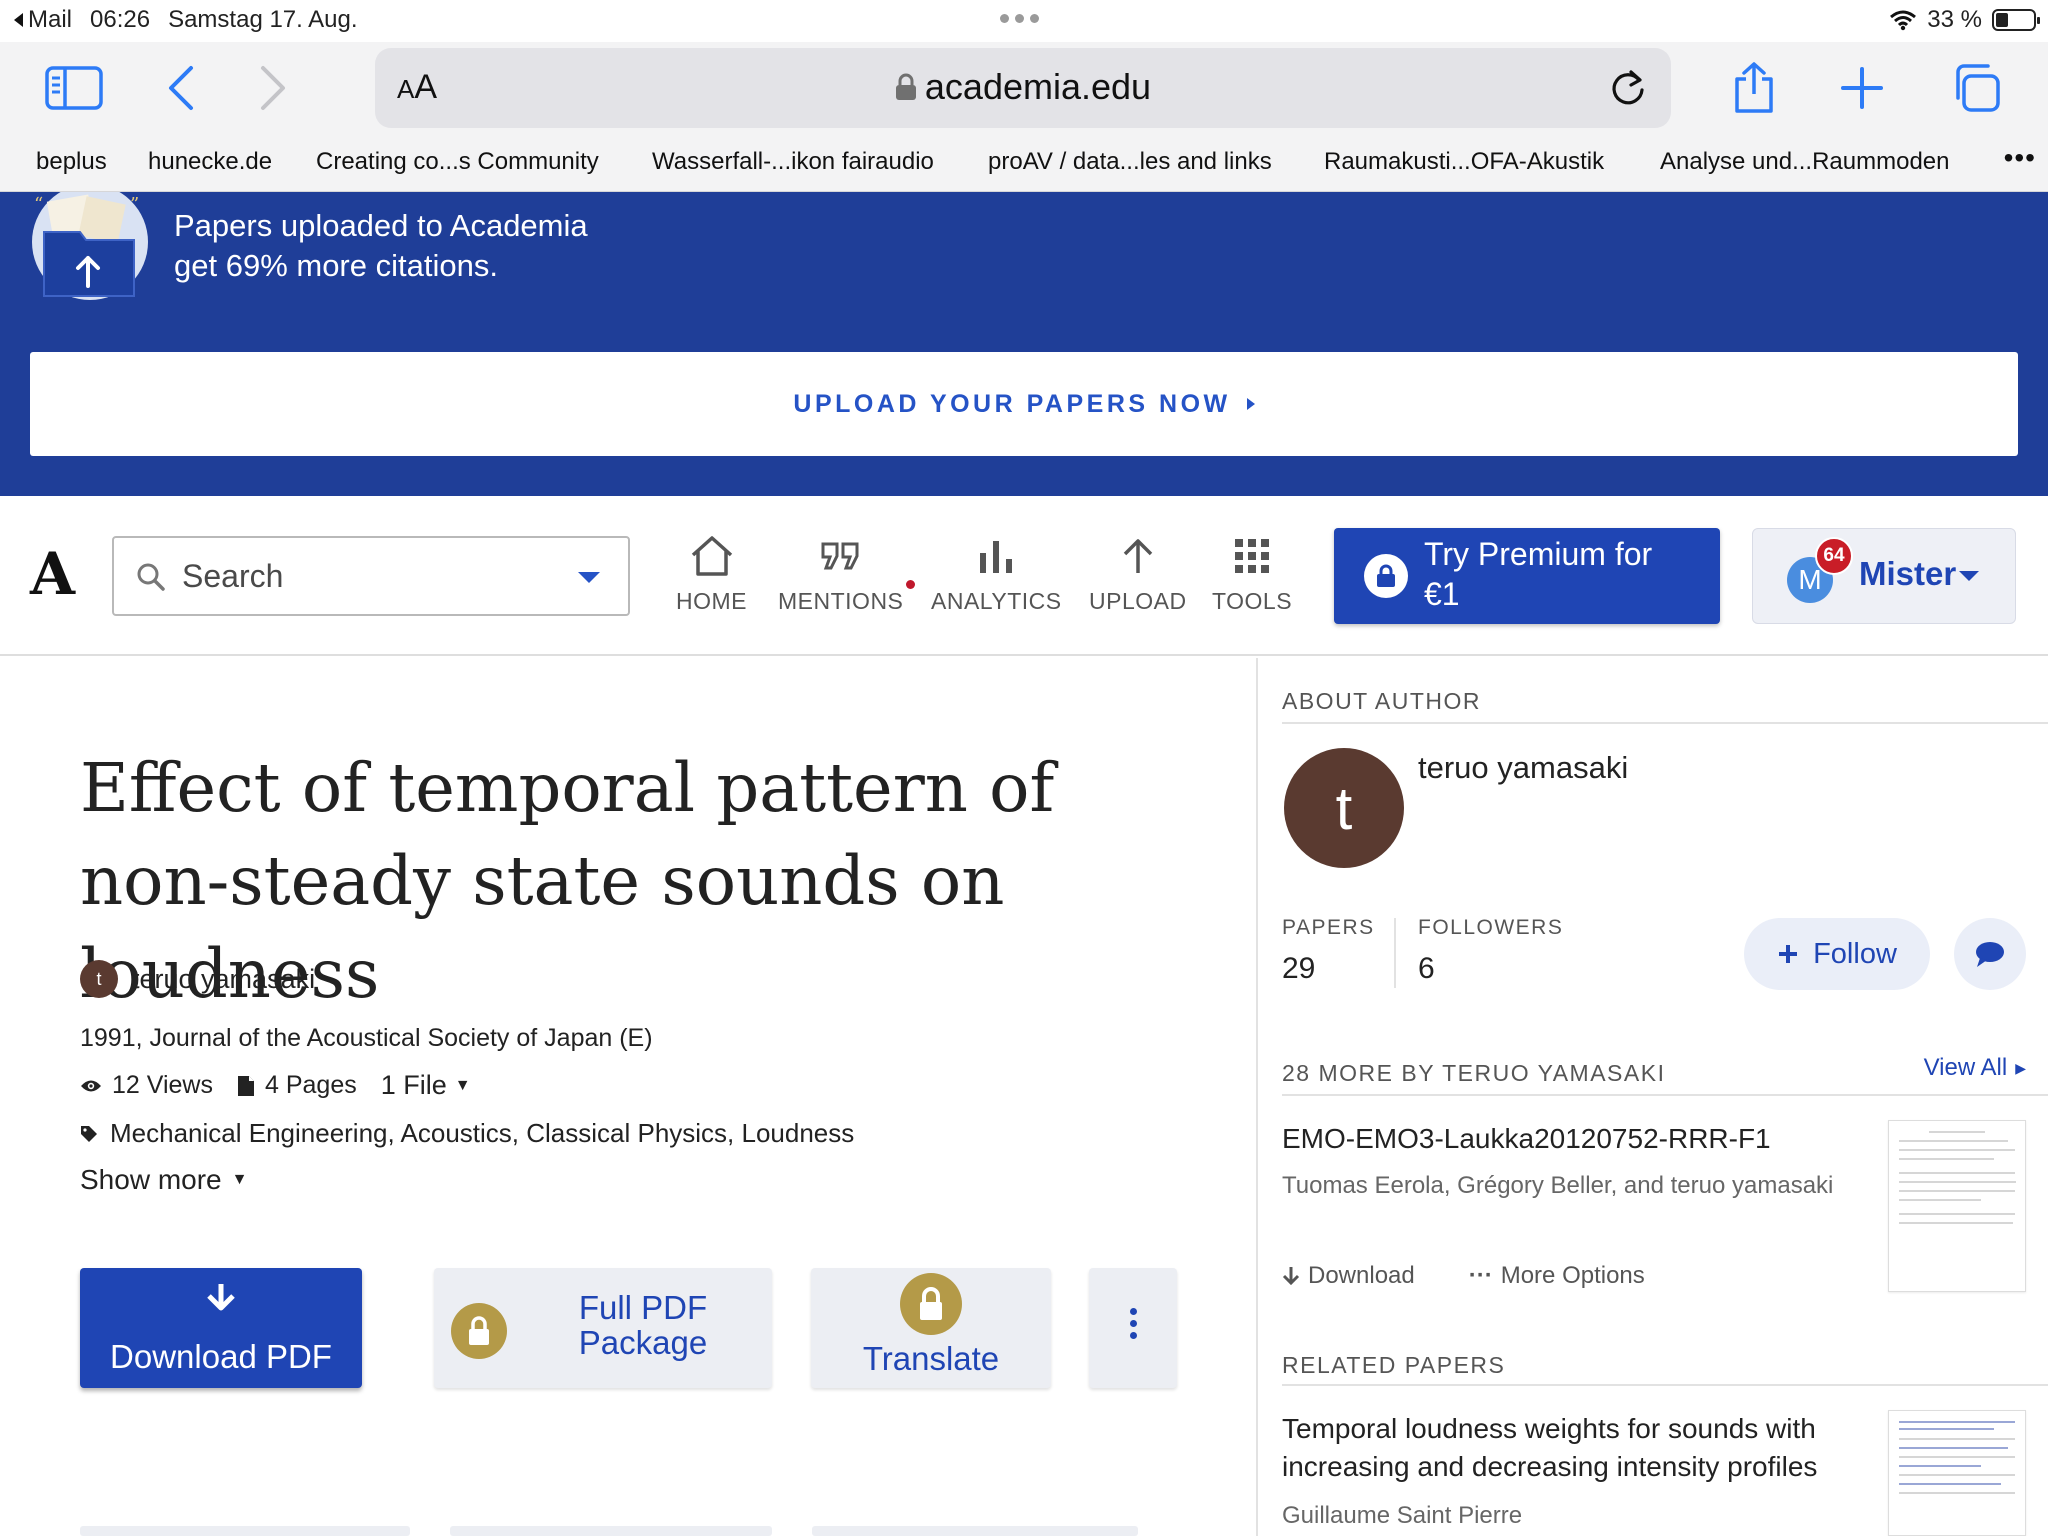 This screenshot has width=2048, height=1536. What do you see at coordinates (603, 1328) in the screenshot?
I see `full-pdf-package-button: Full PDF Package` at bounding box center [603, 1328].